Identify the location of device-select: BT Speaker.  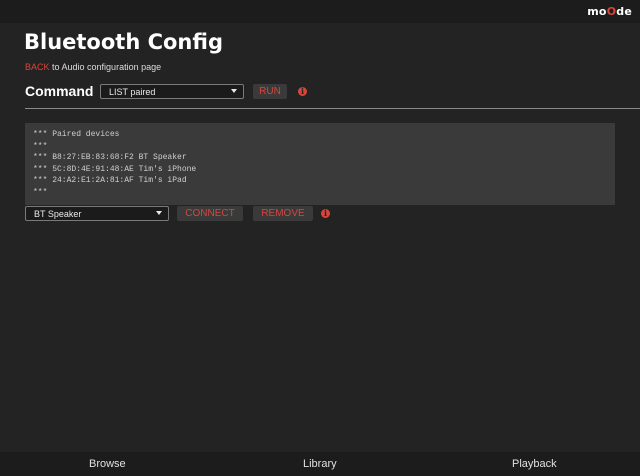
(97, 213).